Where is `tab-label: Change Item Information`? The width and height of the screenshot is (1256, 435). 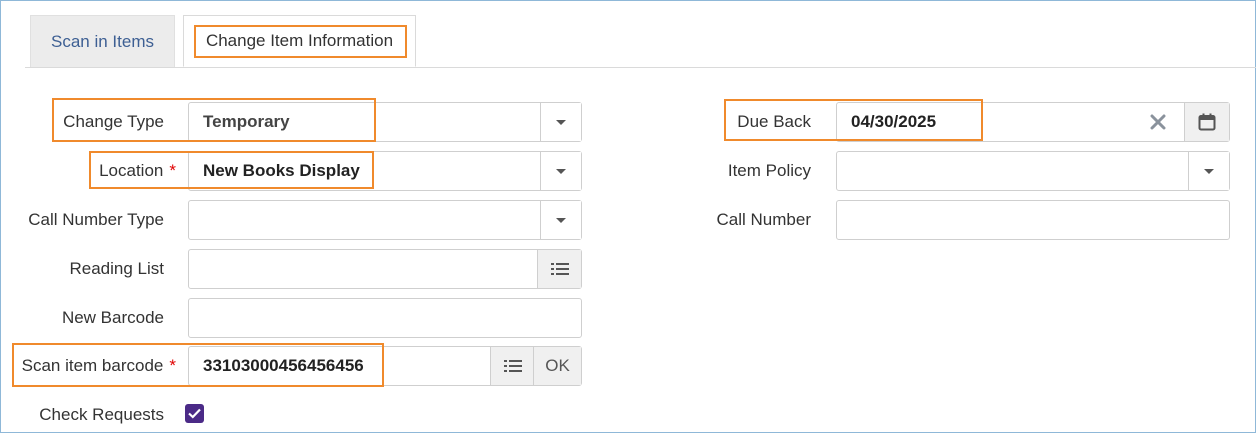 tab-label: Change Item Information is located at coordinates (299, 40).